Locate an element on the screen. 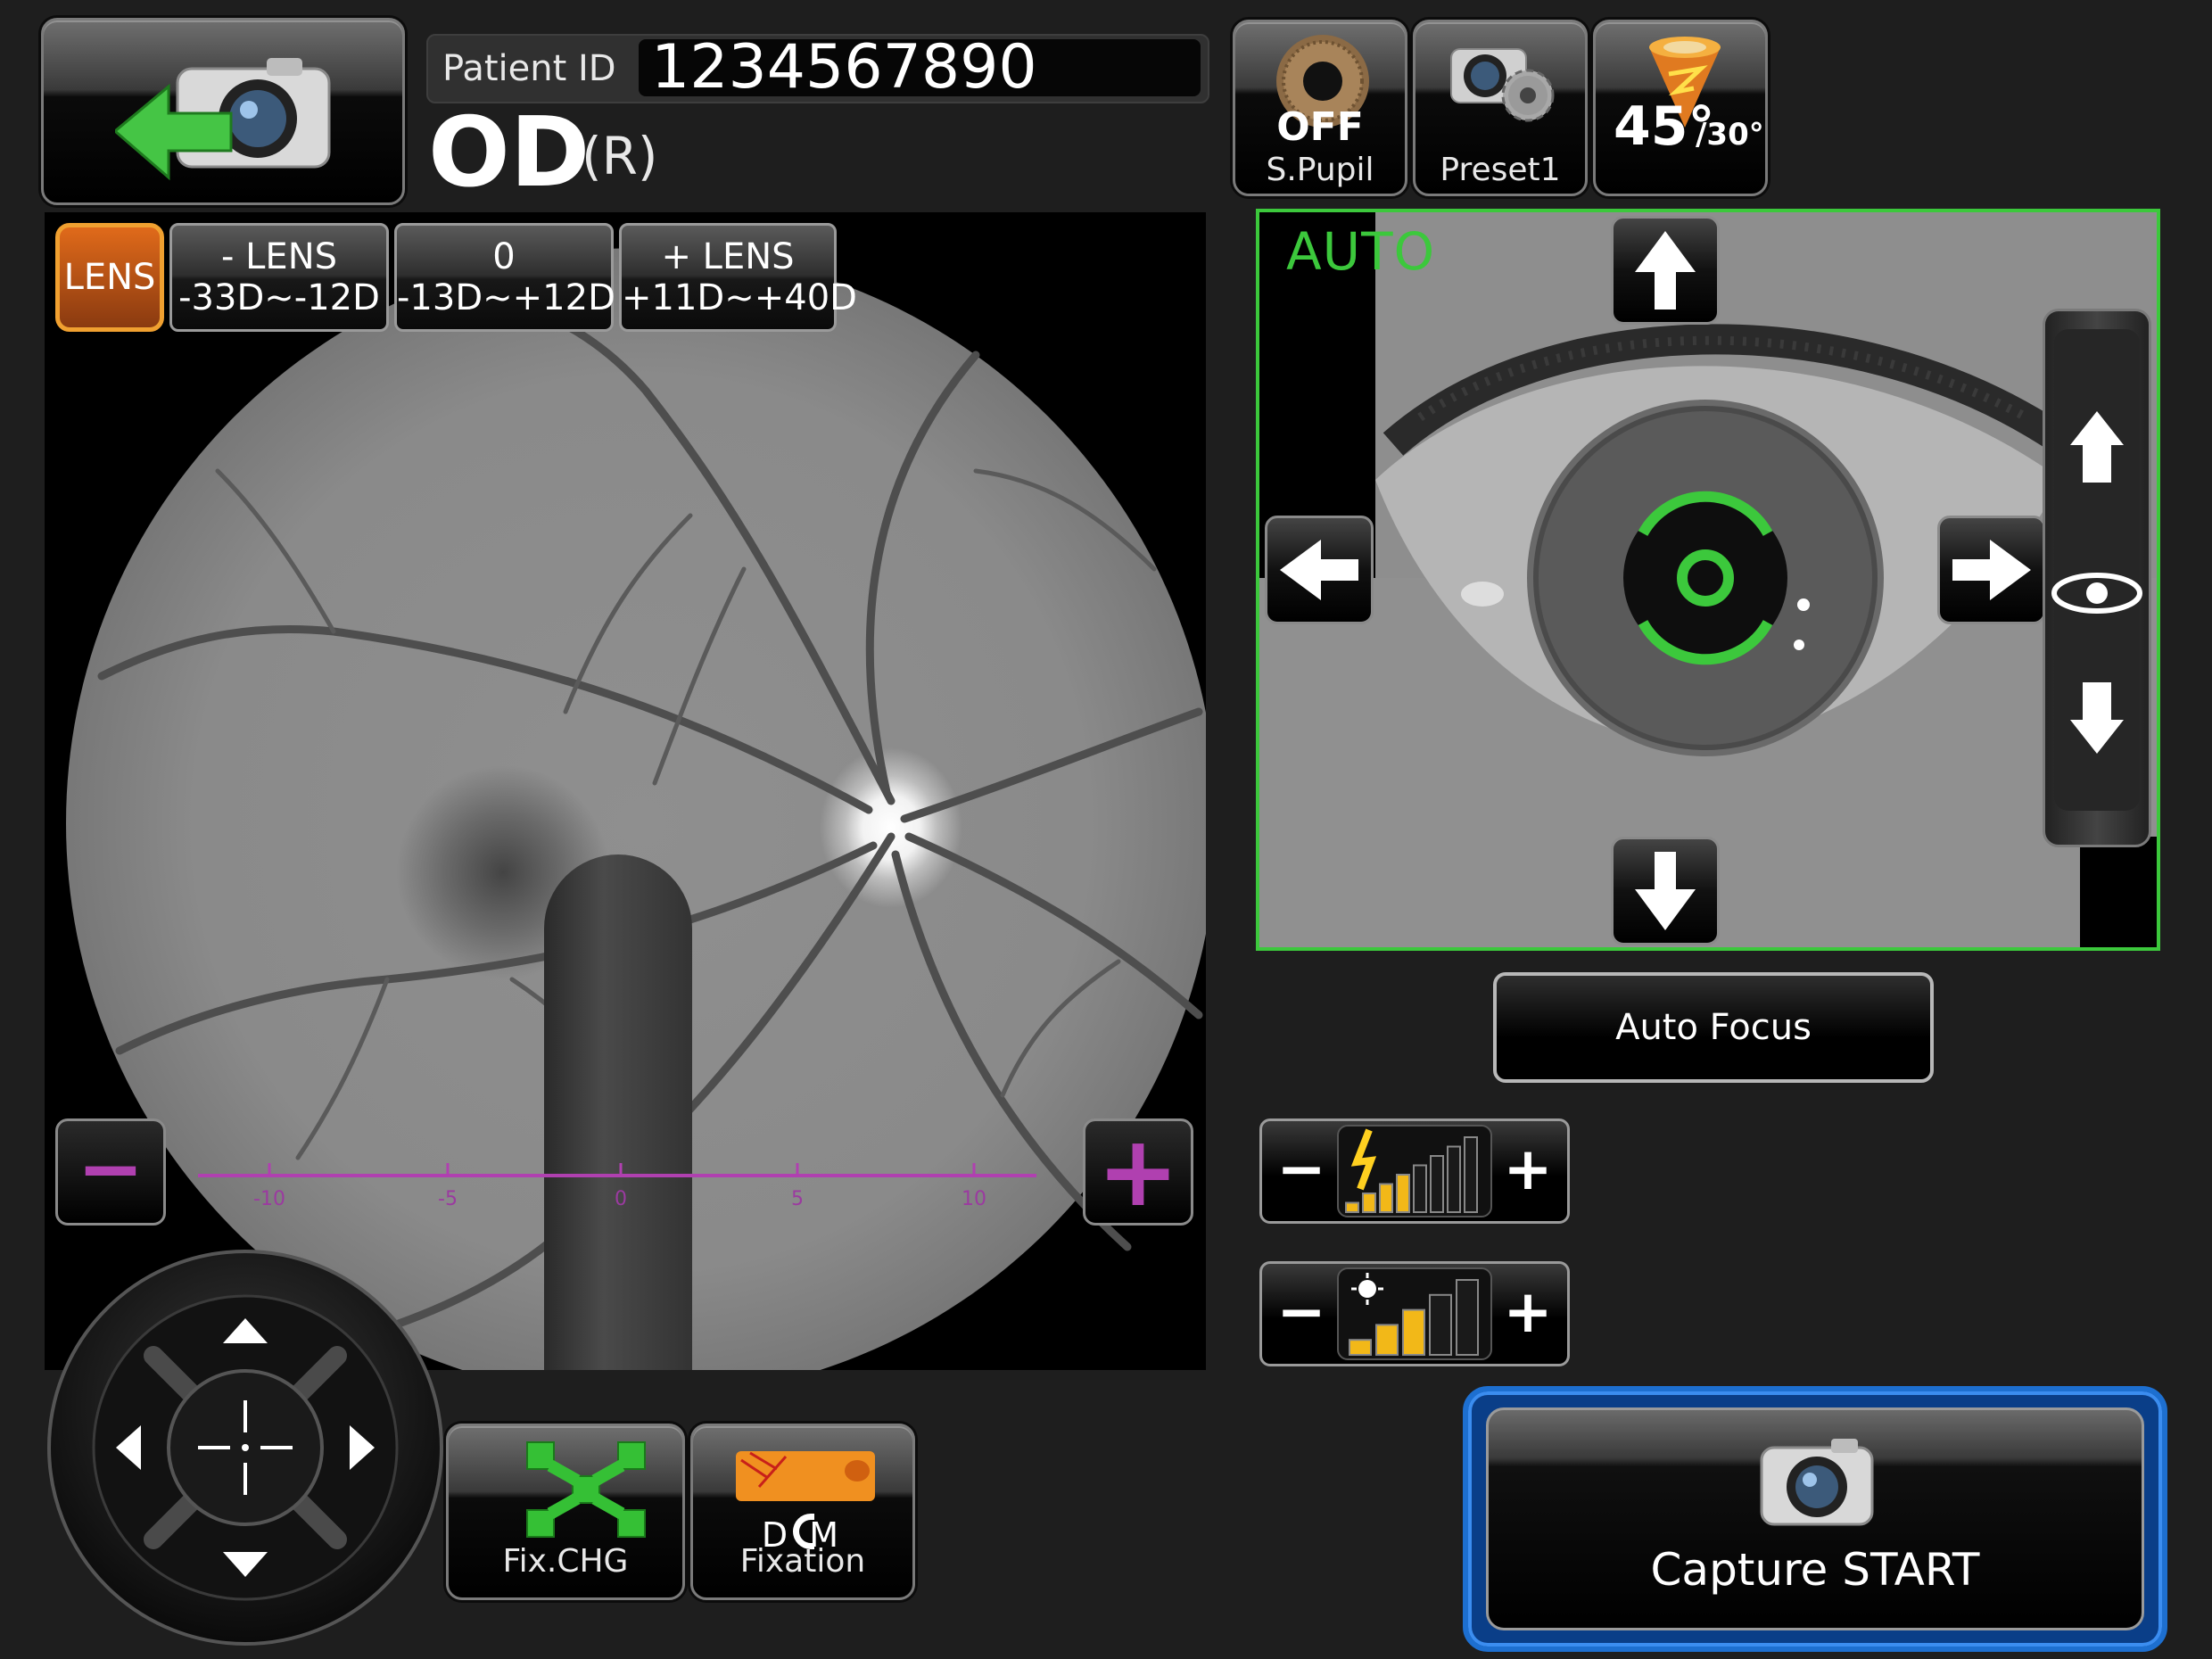 The width and height of the screenshot is (2212, 1659). arrow-right-icon is located at coordinates (1992, 570).